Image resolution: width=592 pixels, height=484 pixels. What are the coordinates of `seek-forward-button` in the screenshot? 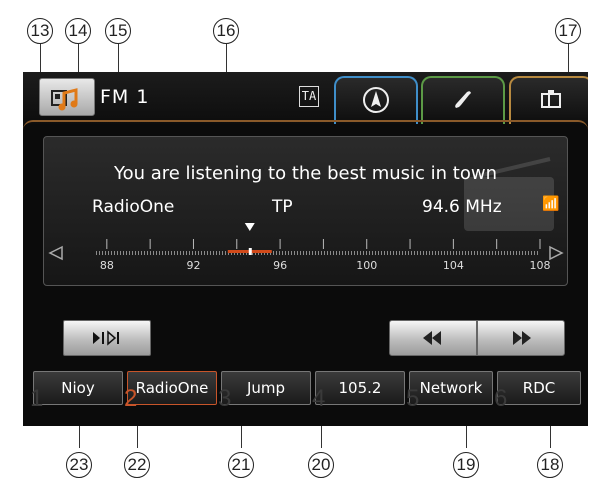 It's located at (521, 338).